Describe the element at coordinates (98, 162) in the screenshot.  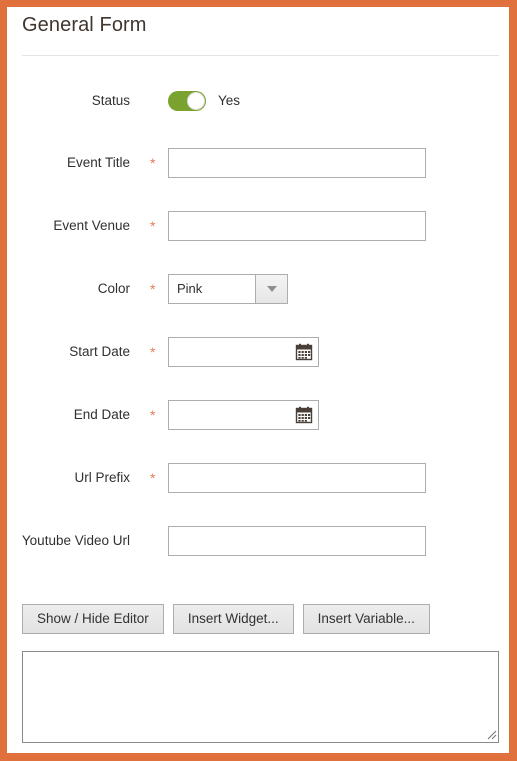
I see `label-event-title: Event Title` at that location.